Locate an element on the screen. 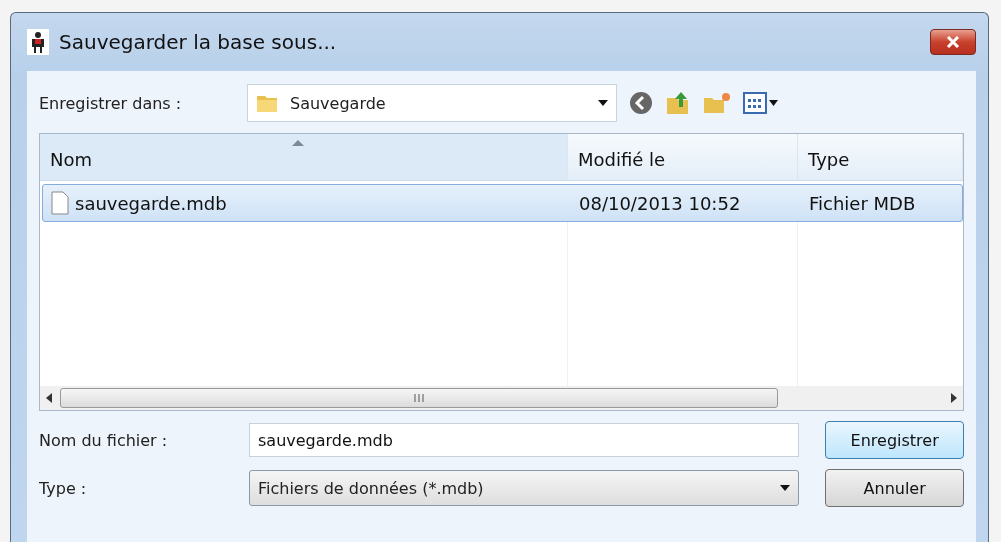 The image size is (1001, 542). folder-up-icon is located at coordinates (678, 103).